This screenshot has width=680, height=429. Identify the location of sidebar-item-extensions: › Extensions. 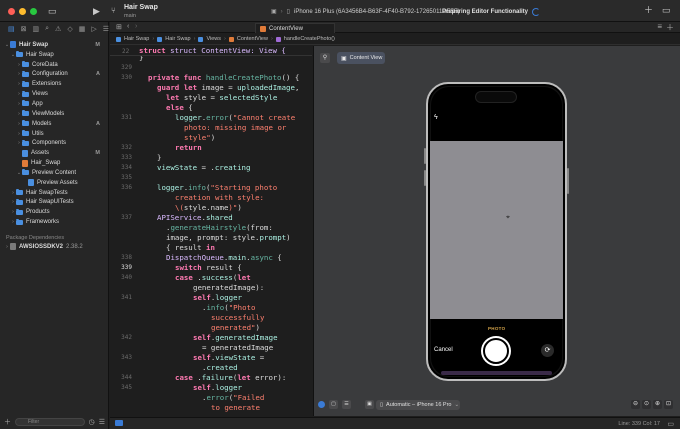
(54, 84).